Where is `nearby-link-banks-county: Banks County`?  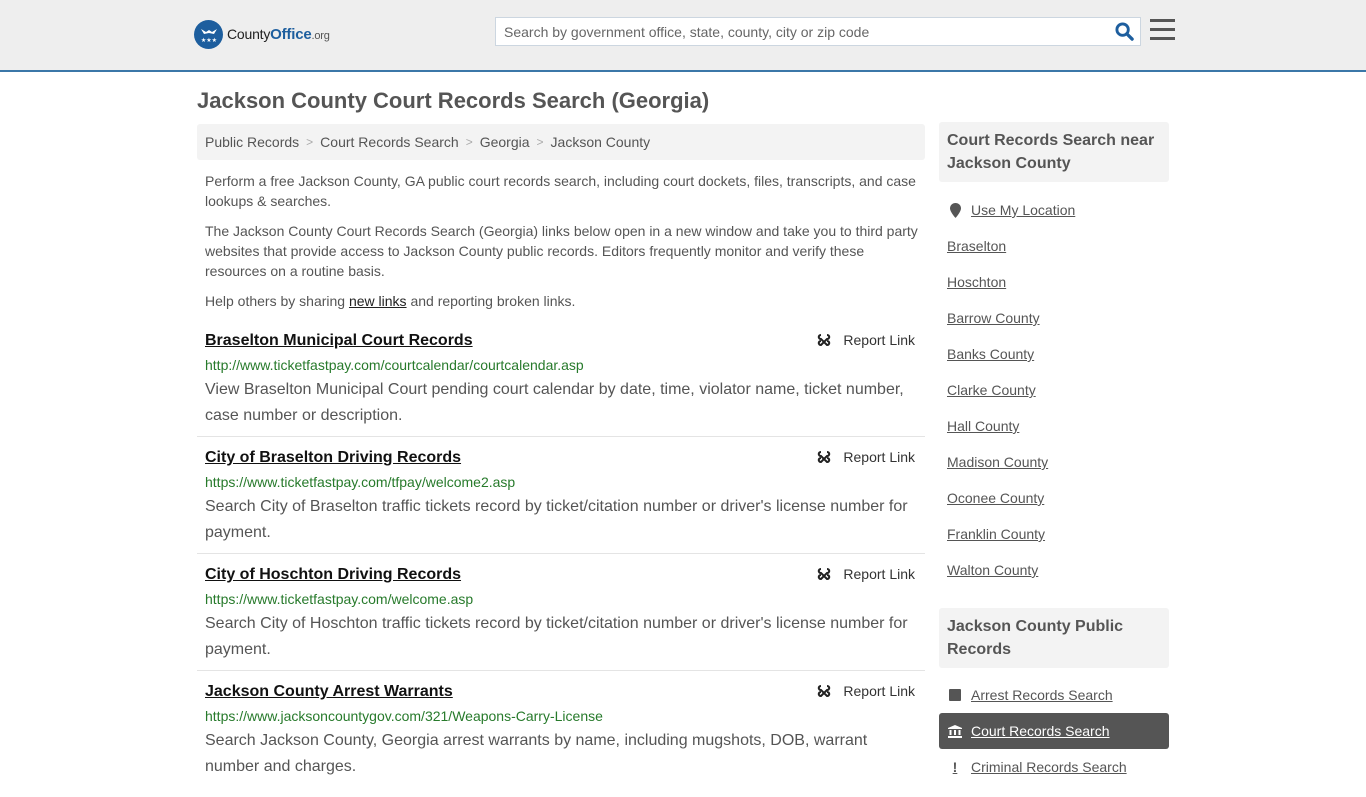
nearby-link-banks-county: Banks County is located at coordinates (1054, 354).